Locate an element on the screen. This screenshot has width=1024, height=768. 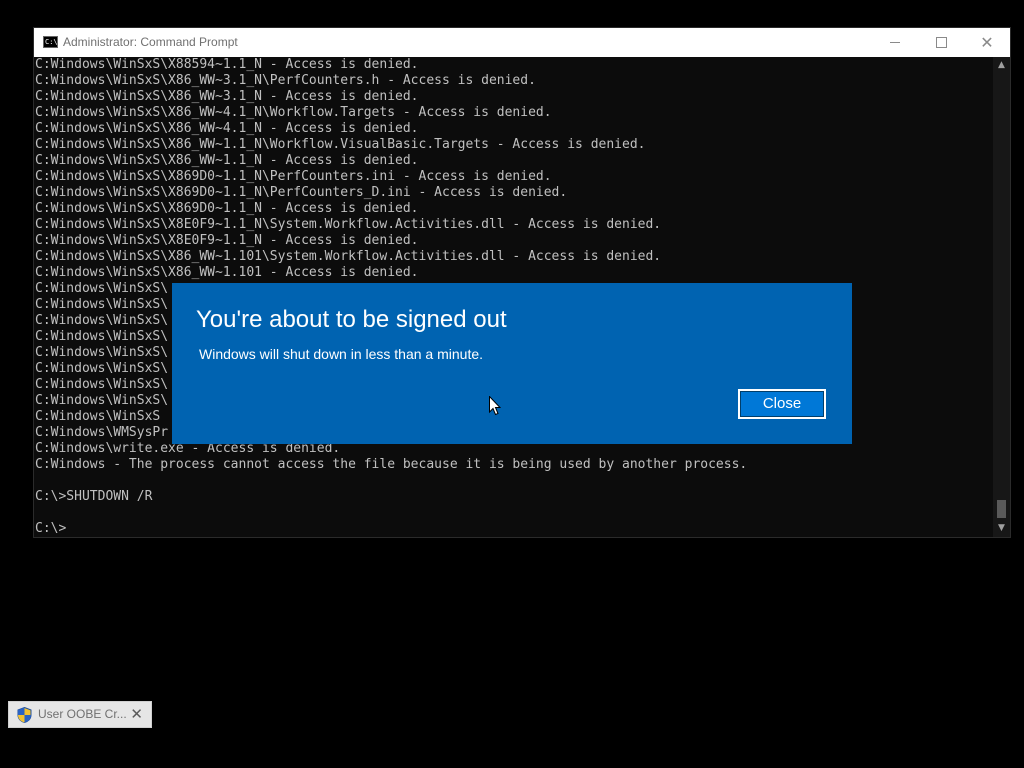
vertical-scrollbar: ▲ ▼ is located at coordinates (1001, 297).